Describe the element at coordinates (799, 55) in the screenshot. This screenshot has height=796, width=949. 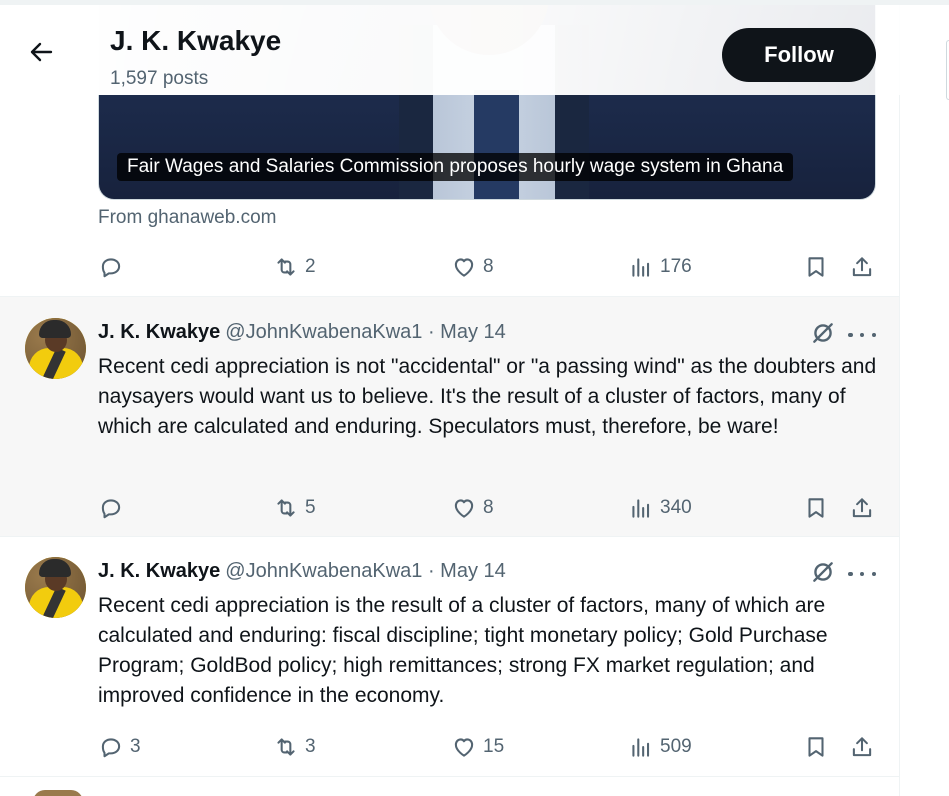
I see `follow-button: Follow` at that location.